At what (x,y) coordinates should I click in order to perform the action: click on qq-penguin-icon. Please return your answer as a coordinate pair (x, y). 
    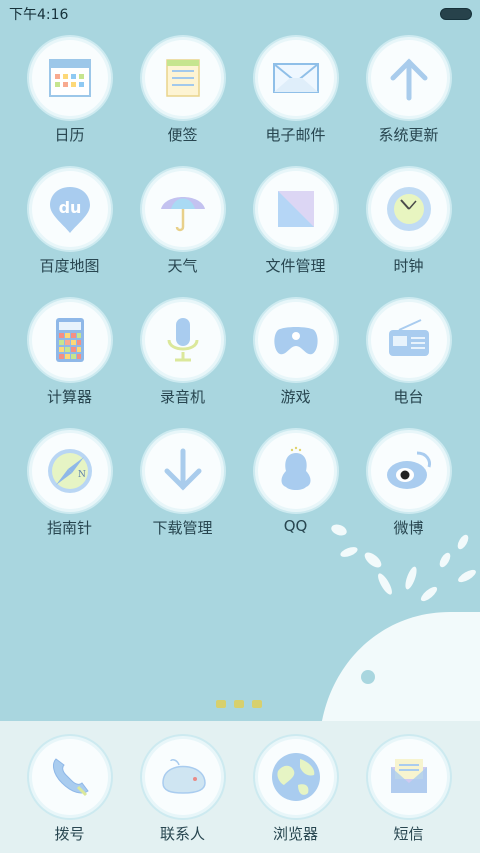
    Looking at the image, I should click on (295, 471).